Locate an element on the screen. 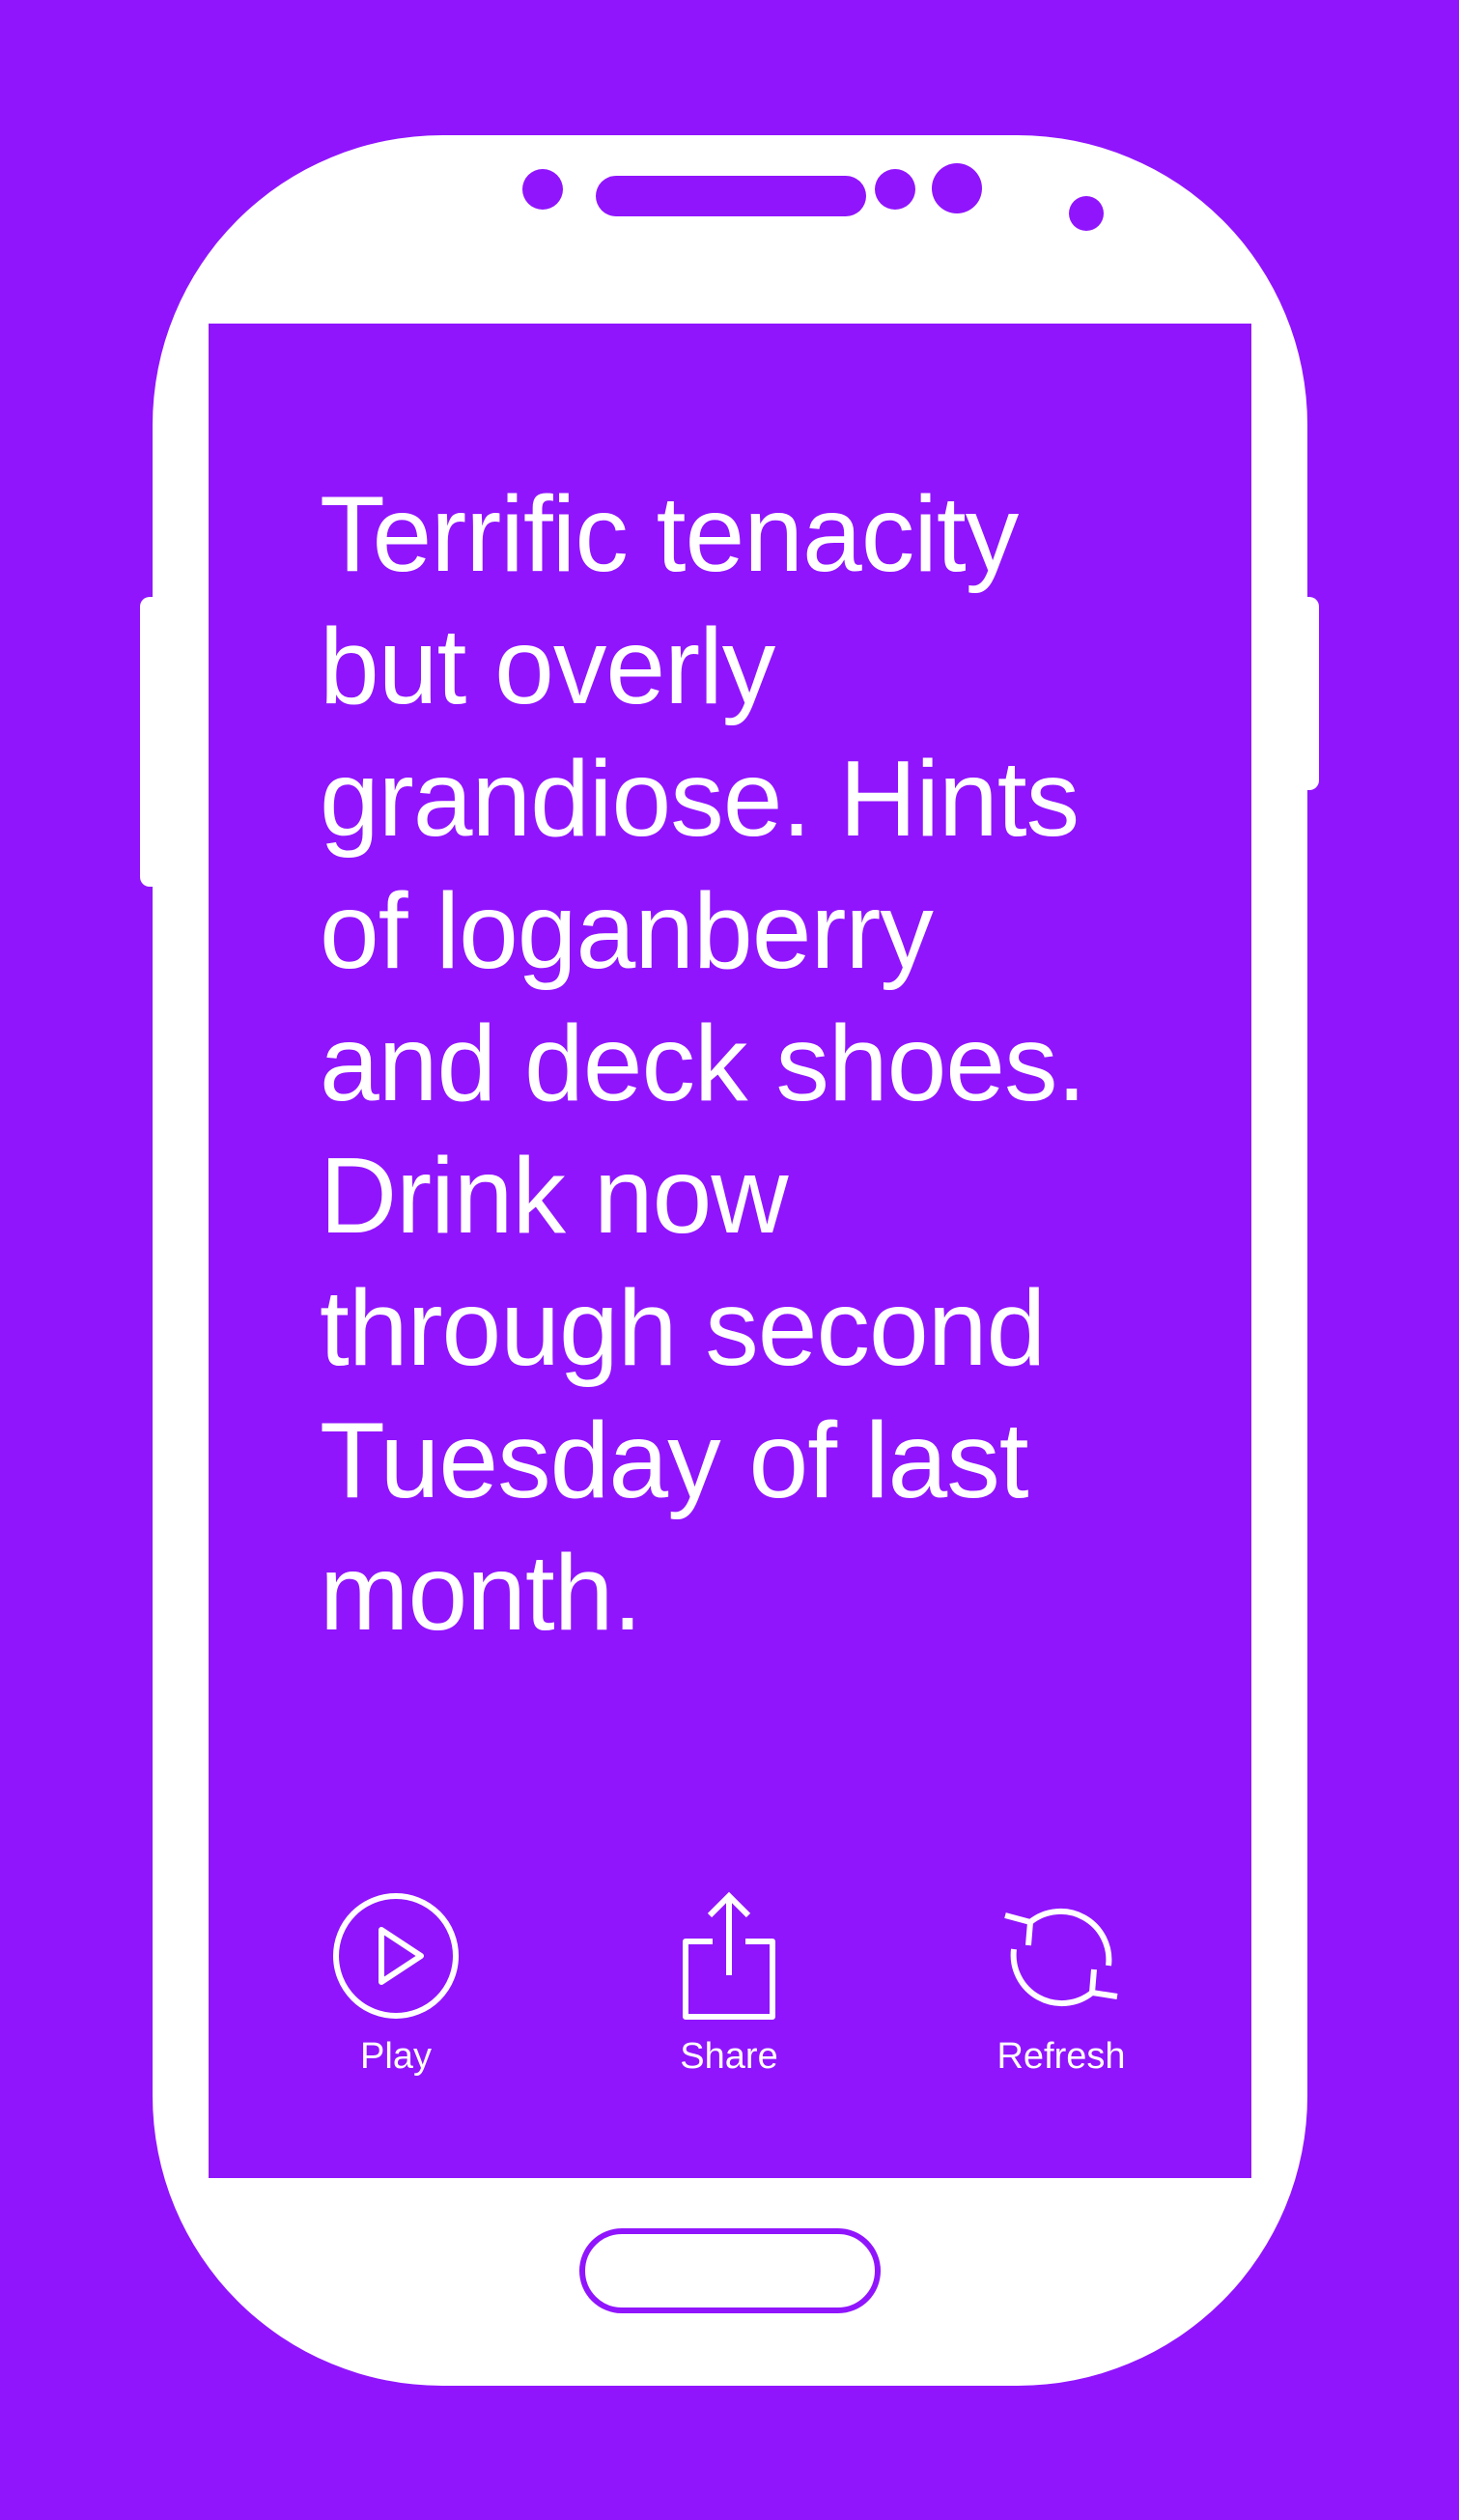 The width and height of the screenshot is (1459, 2520). refresh-button: Refresh is located at coordinates (1061, 1983).